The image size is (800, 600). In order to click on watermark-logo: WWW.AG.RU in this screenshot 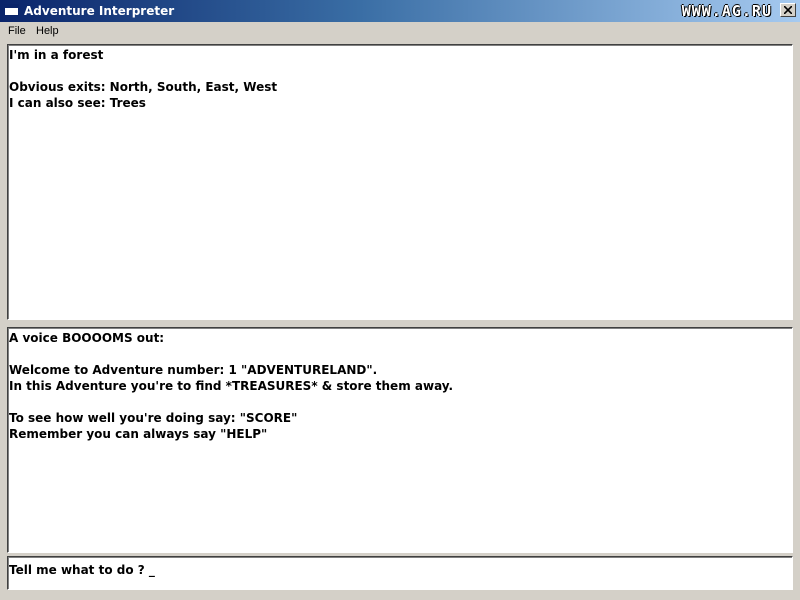, I will do `click(726, 11)`.